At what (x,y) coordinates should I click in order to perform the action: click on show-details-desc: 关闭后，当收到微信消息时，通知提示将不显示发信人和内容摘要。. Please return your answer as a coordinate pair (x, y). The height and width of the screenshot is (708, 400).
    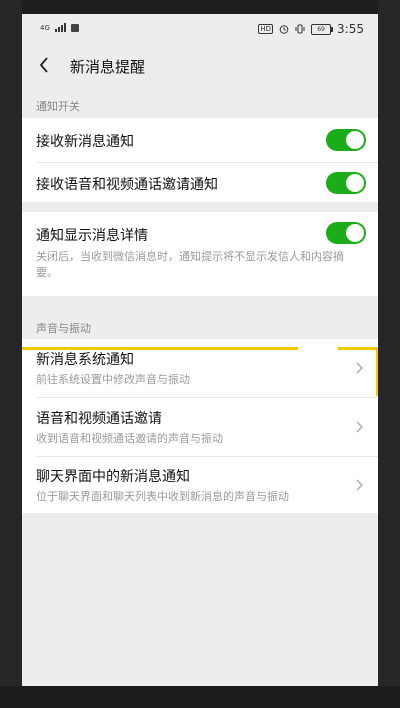
    Looking at the image, I should click on (190, 264).